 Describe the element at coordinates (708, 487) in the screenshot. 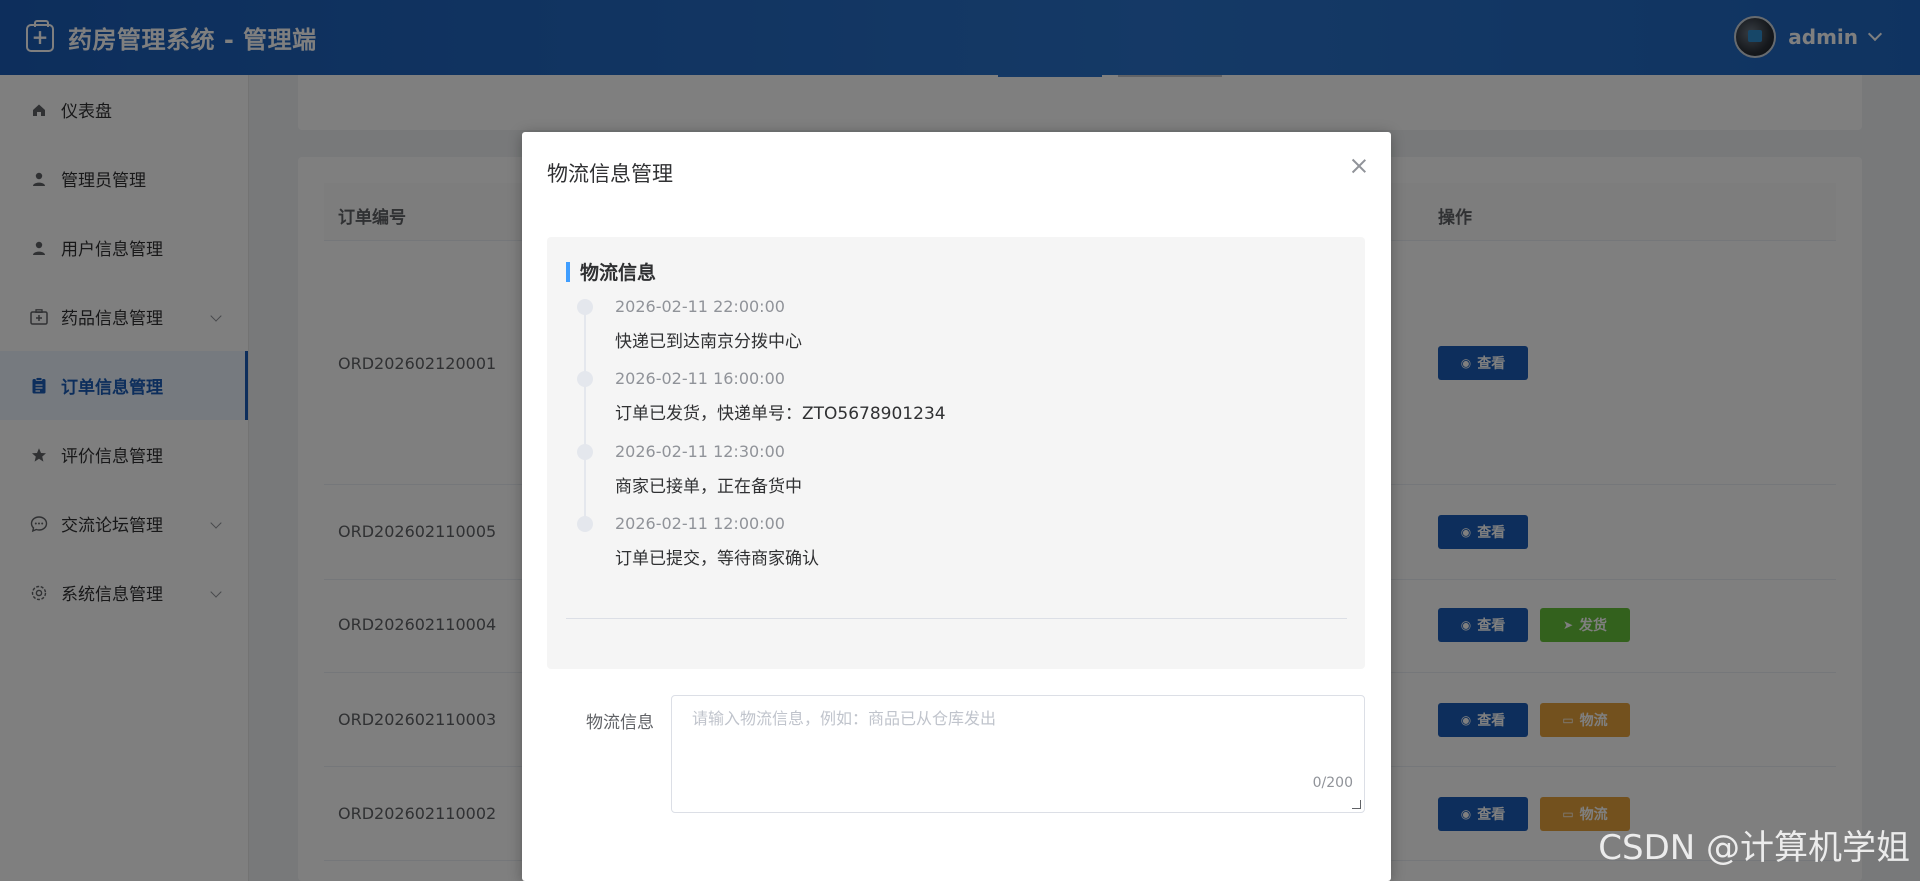

I see `timeline-text: 商家已接单，正在备货中` at that location.